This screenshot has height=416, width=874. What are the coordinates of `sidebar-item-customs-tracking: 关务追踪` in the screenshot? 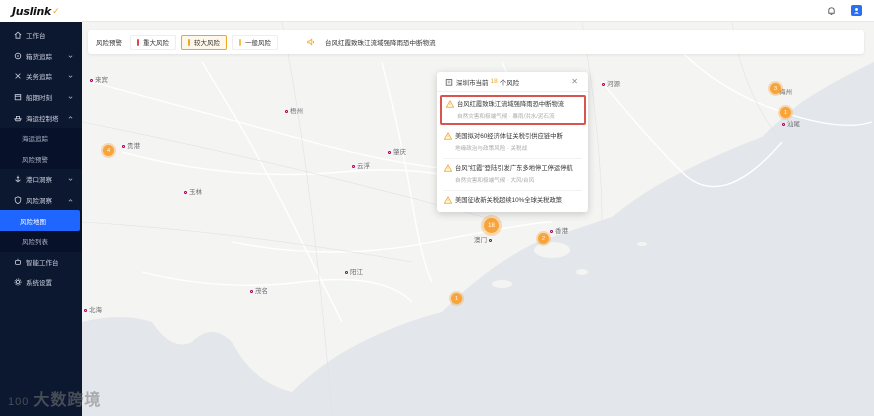 It's located at (41, 76).